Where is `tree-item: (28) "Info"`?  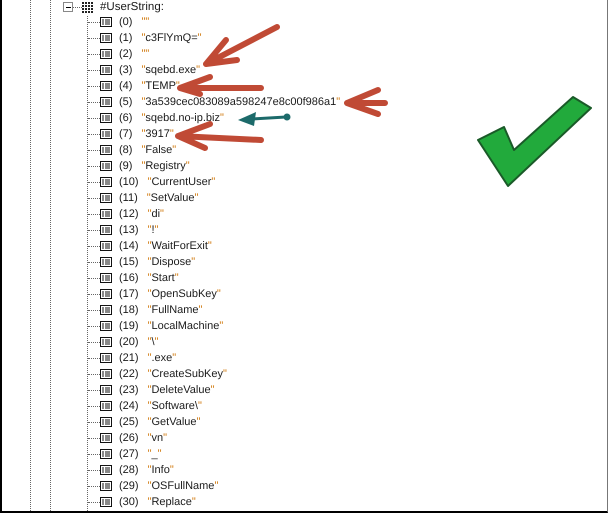
tree-item: (28) "Info" is located at coordinates (146, 470).